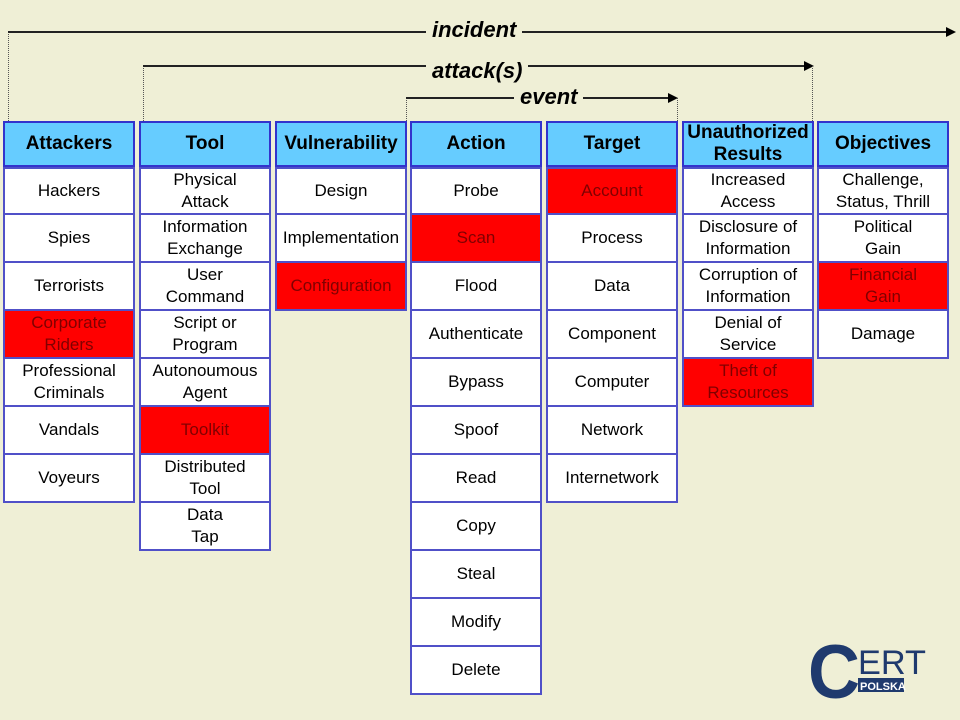  Describe the element at coordinates (69, 383) in the screenshot. I see `table-cell: Professional Criminals` at that location.